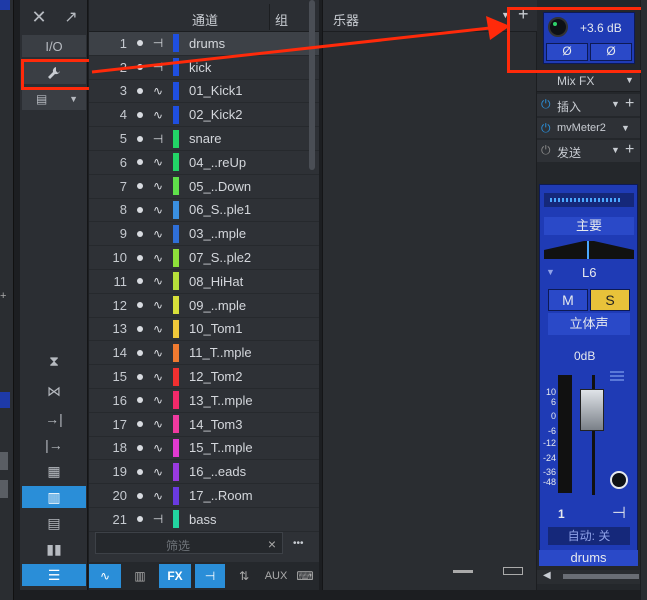  Describe the element at coordinates (619, 513) in the screenshot. I see `input-route-icon: ⊣` at that location.